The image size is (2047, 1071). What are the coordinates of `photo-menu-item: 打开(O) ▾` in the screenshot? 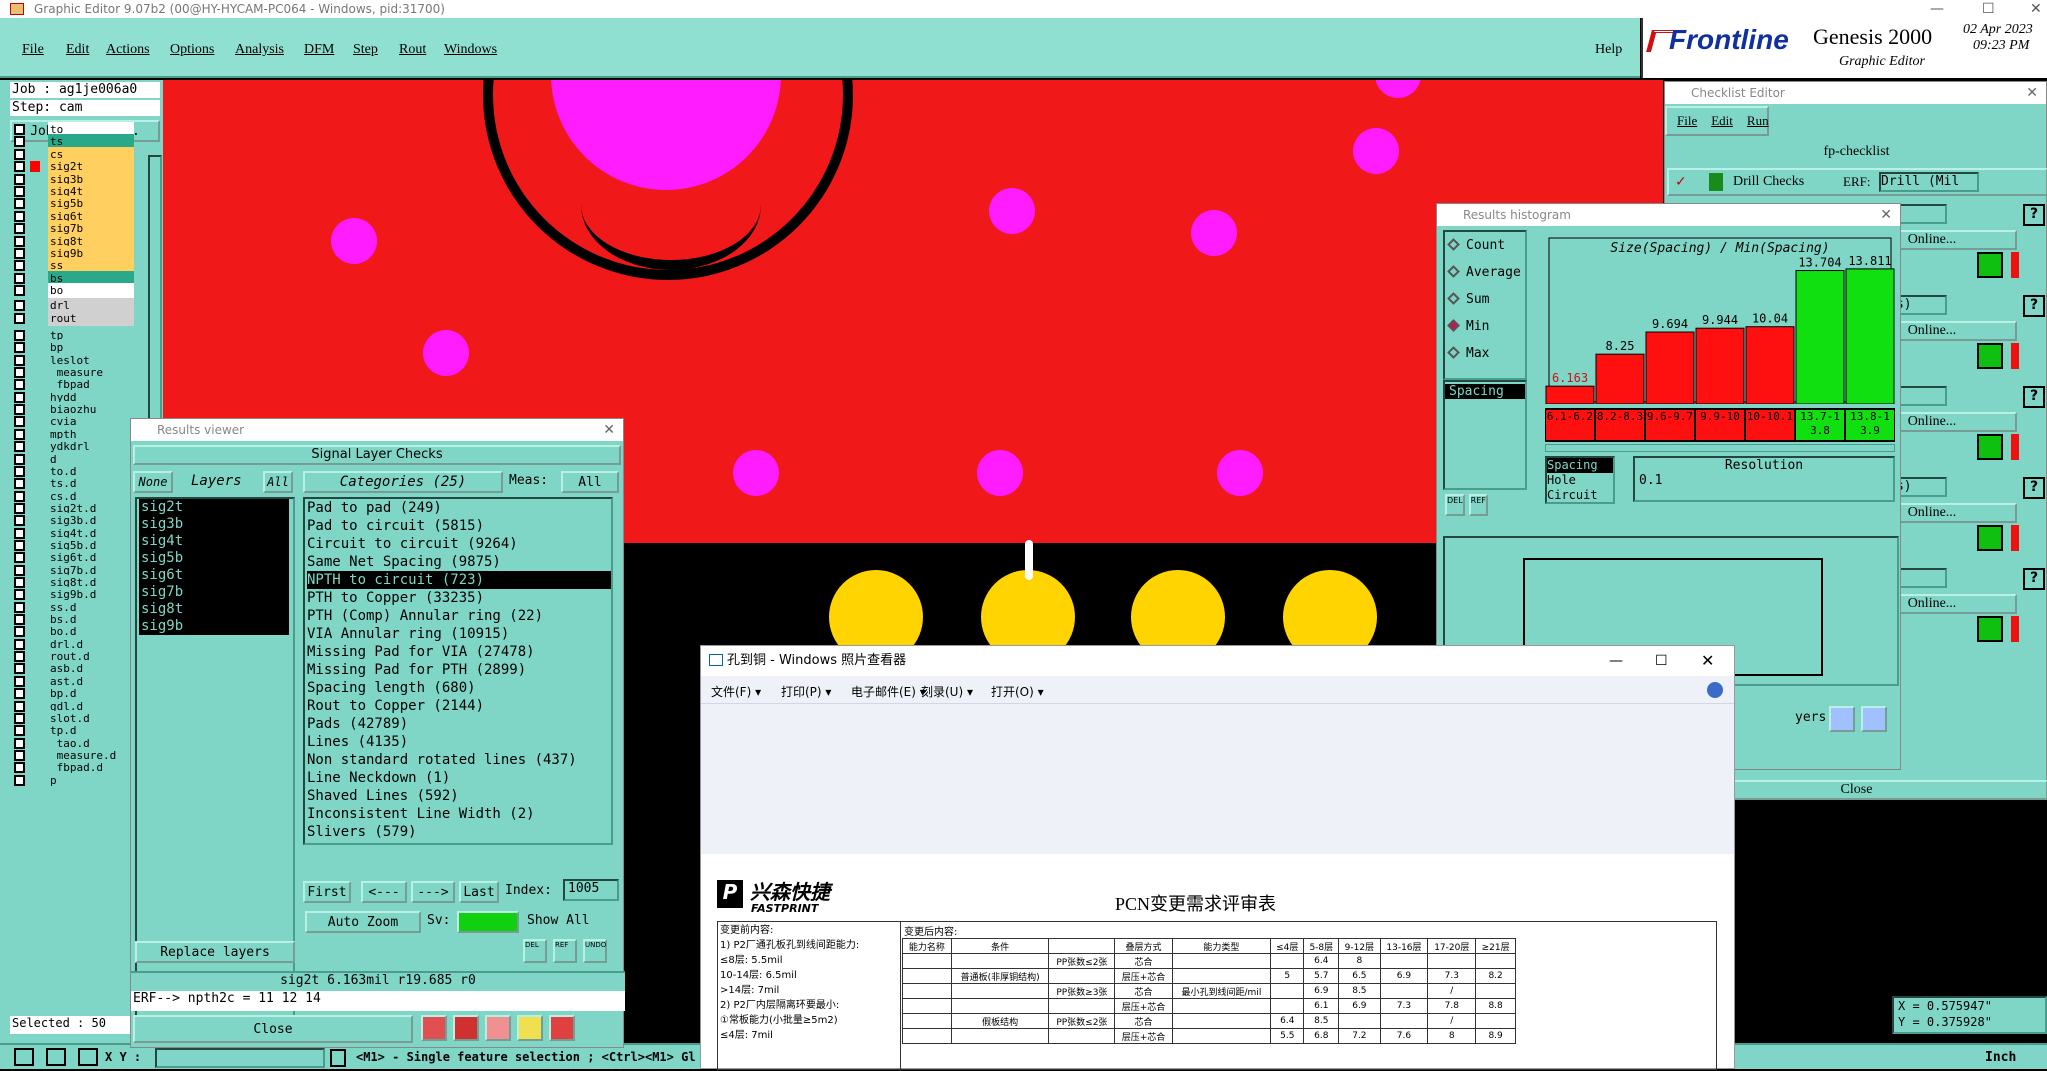 It's located at (1017, 691).